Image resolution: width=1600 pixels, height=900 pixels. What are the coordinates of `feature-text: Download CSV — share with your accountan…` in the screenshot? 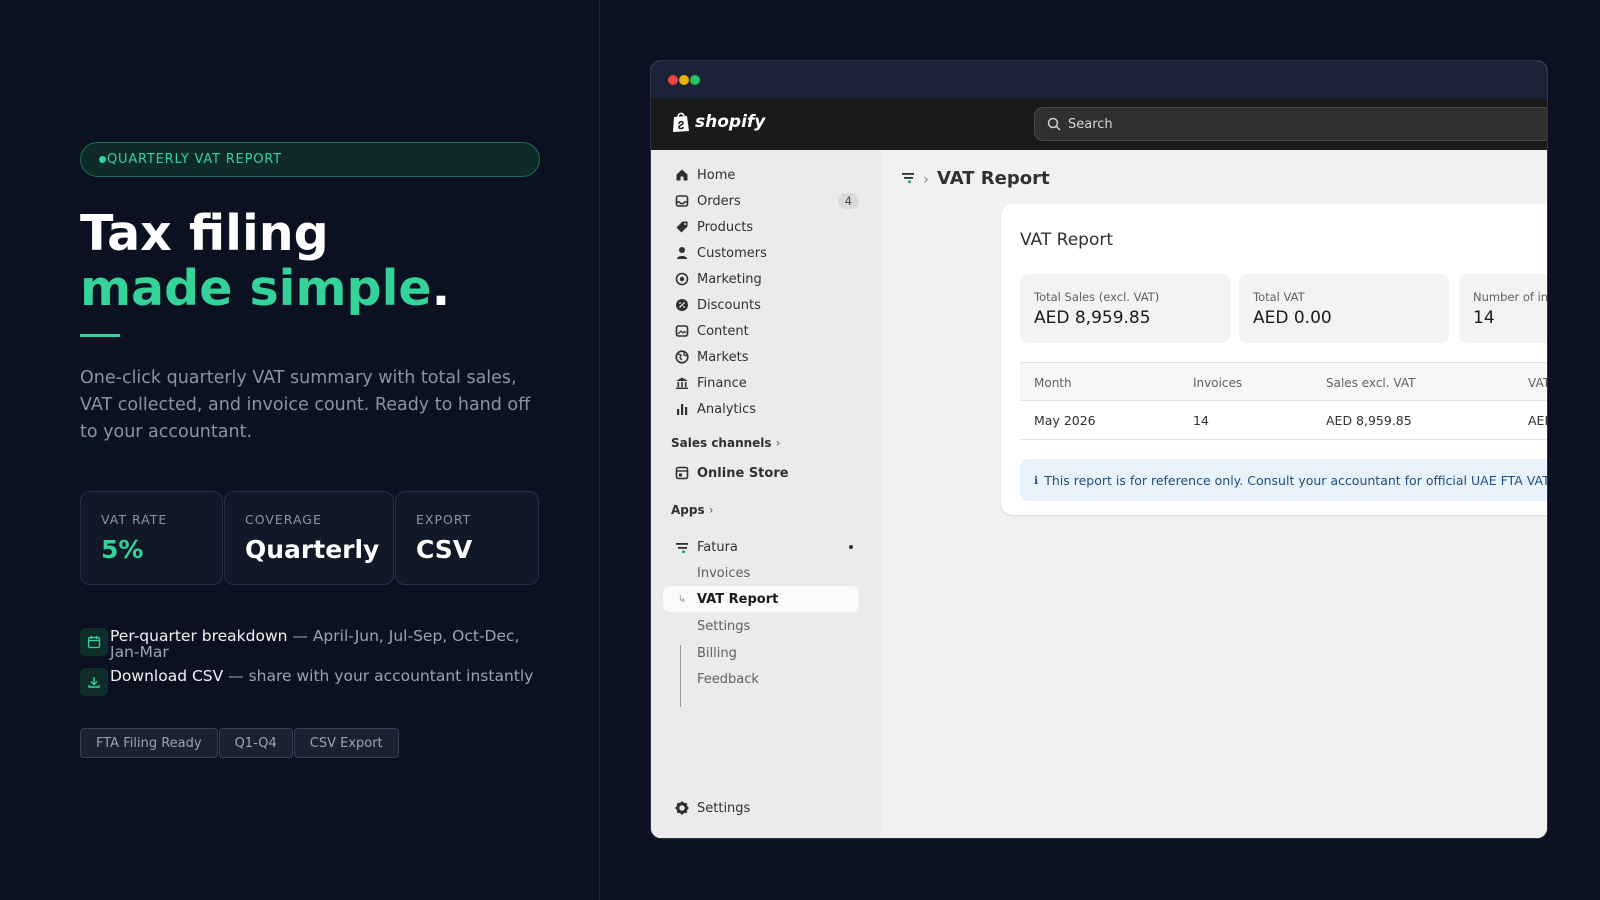 It's located at (322, 676).